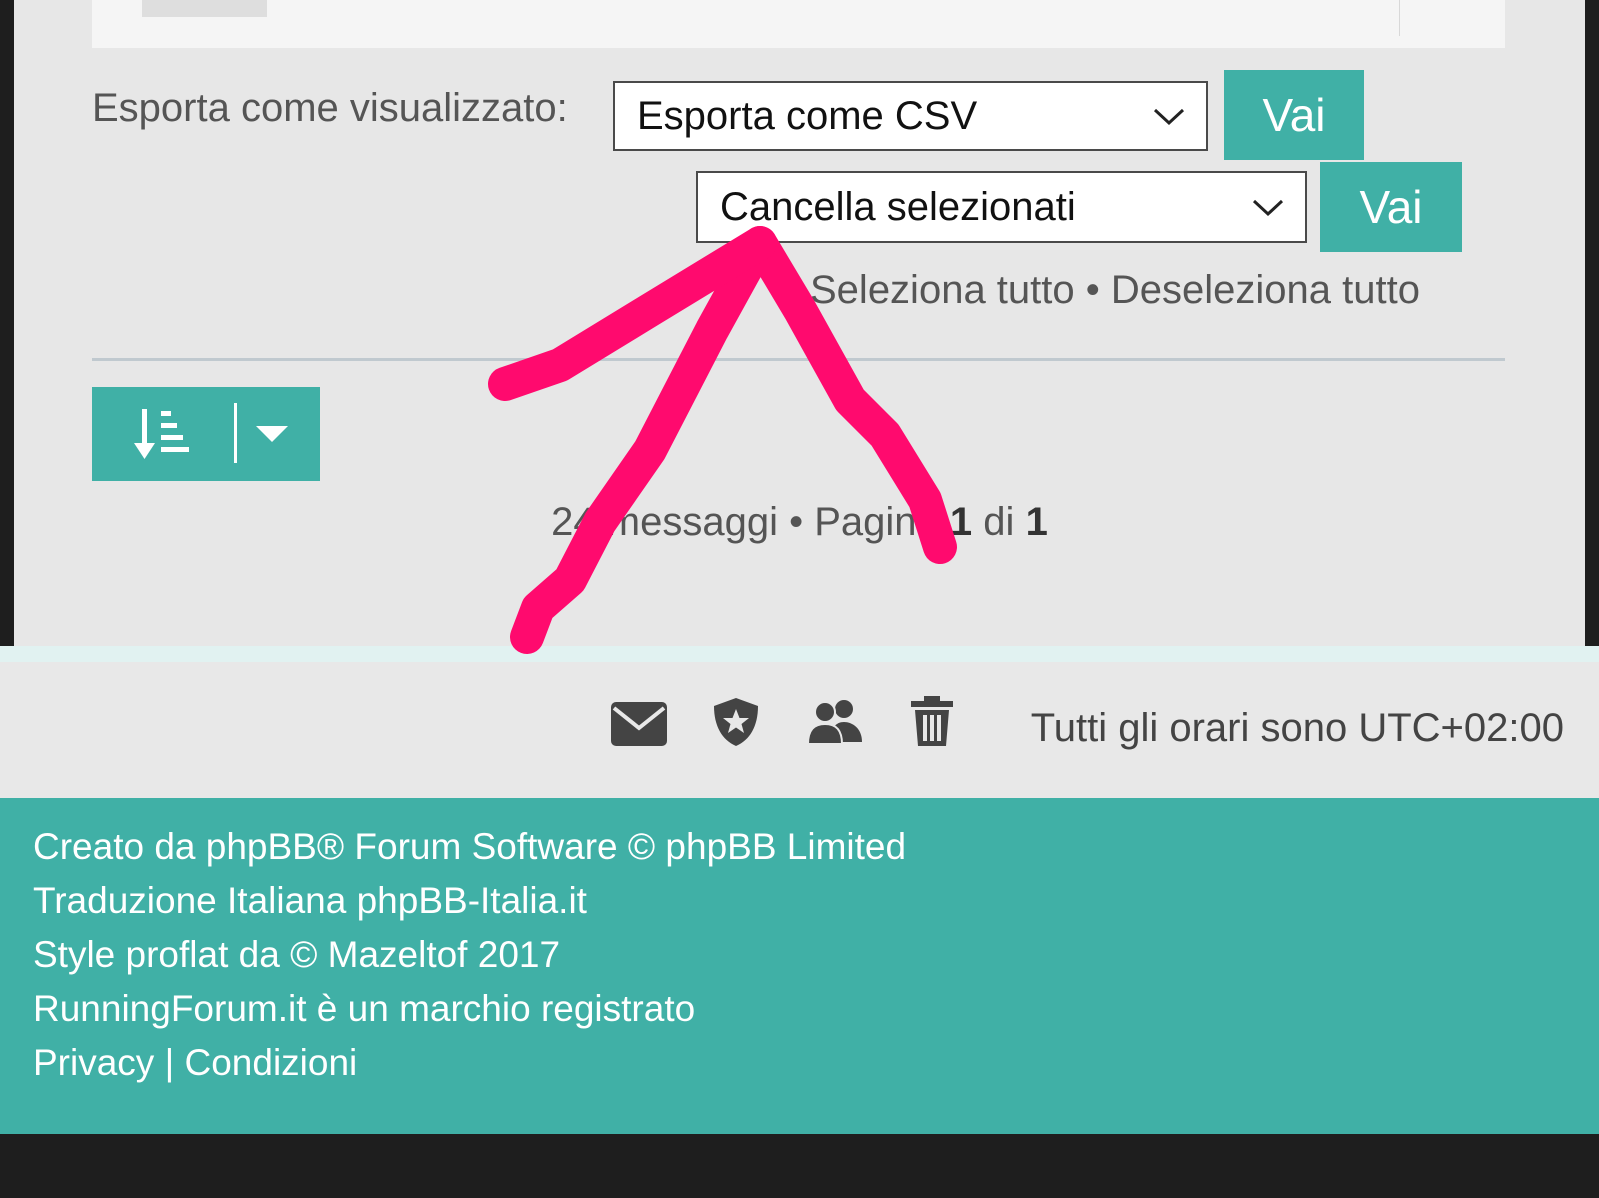  What do you see at coordinates (736, 722) in the screenshot?
I see `shield-icon` at bounding box center [736, 722].